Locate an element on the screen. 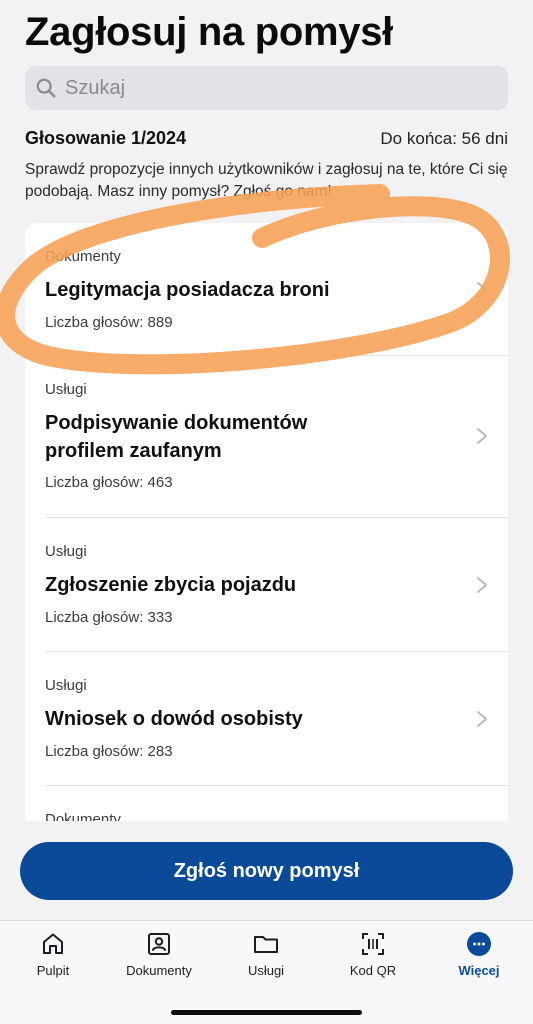  folder-icon is located at coordinates (266, 944).